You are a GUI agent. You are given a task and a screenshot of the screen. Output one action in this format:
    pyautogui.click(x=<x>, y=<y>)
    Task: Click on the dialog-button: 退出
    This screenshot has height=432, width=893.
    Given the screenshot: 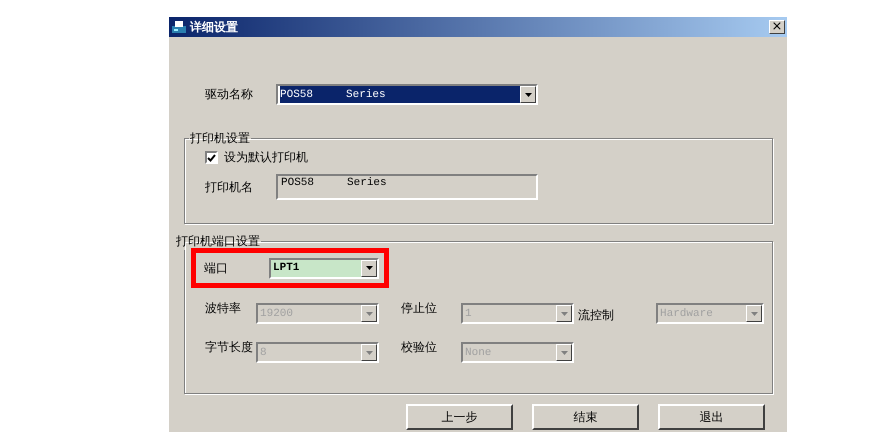 What is the action you would take?
    pyautogui.click(x=711, y=417)
    